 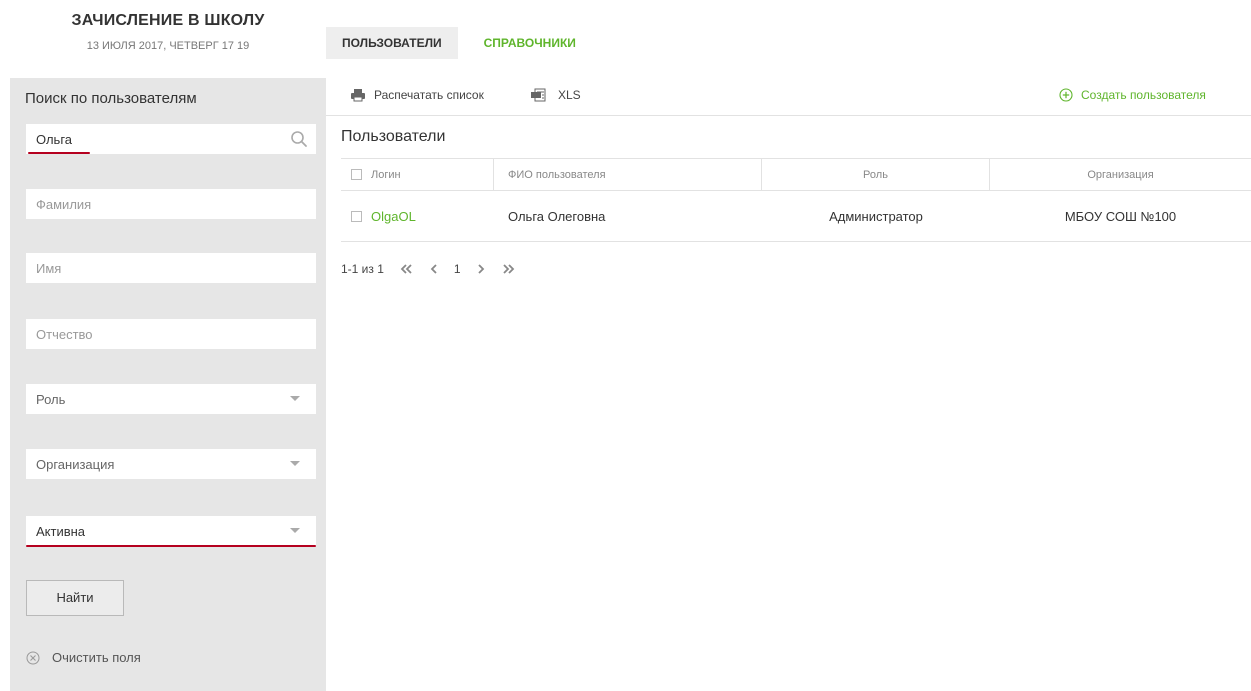 I want to click on column-header-role: Роль, so click(x=876, y=174).